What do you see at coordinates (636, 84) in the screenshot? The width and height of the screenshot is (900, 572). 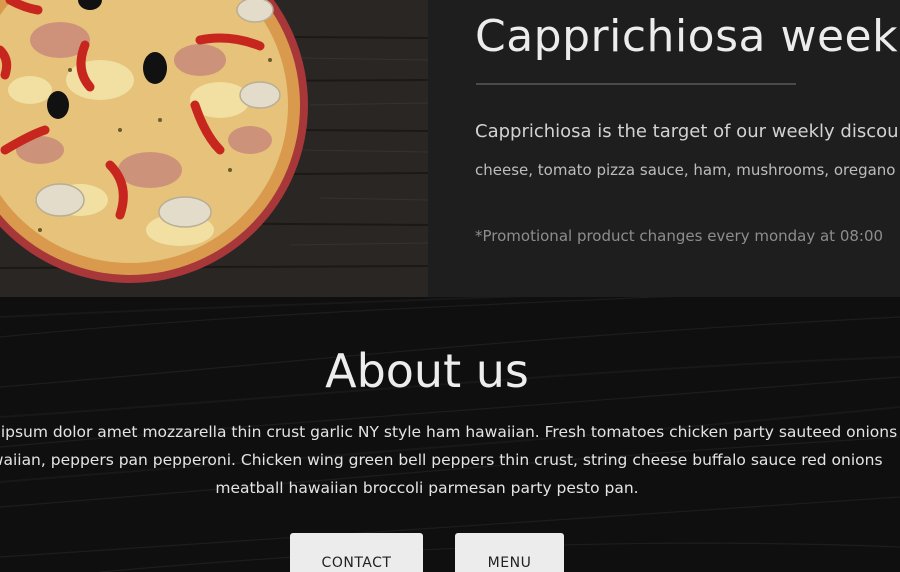 I see `promo-divider` at bounding box center [636, 84].